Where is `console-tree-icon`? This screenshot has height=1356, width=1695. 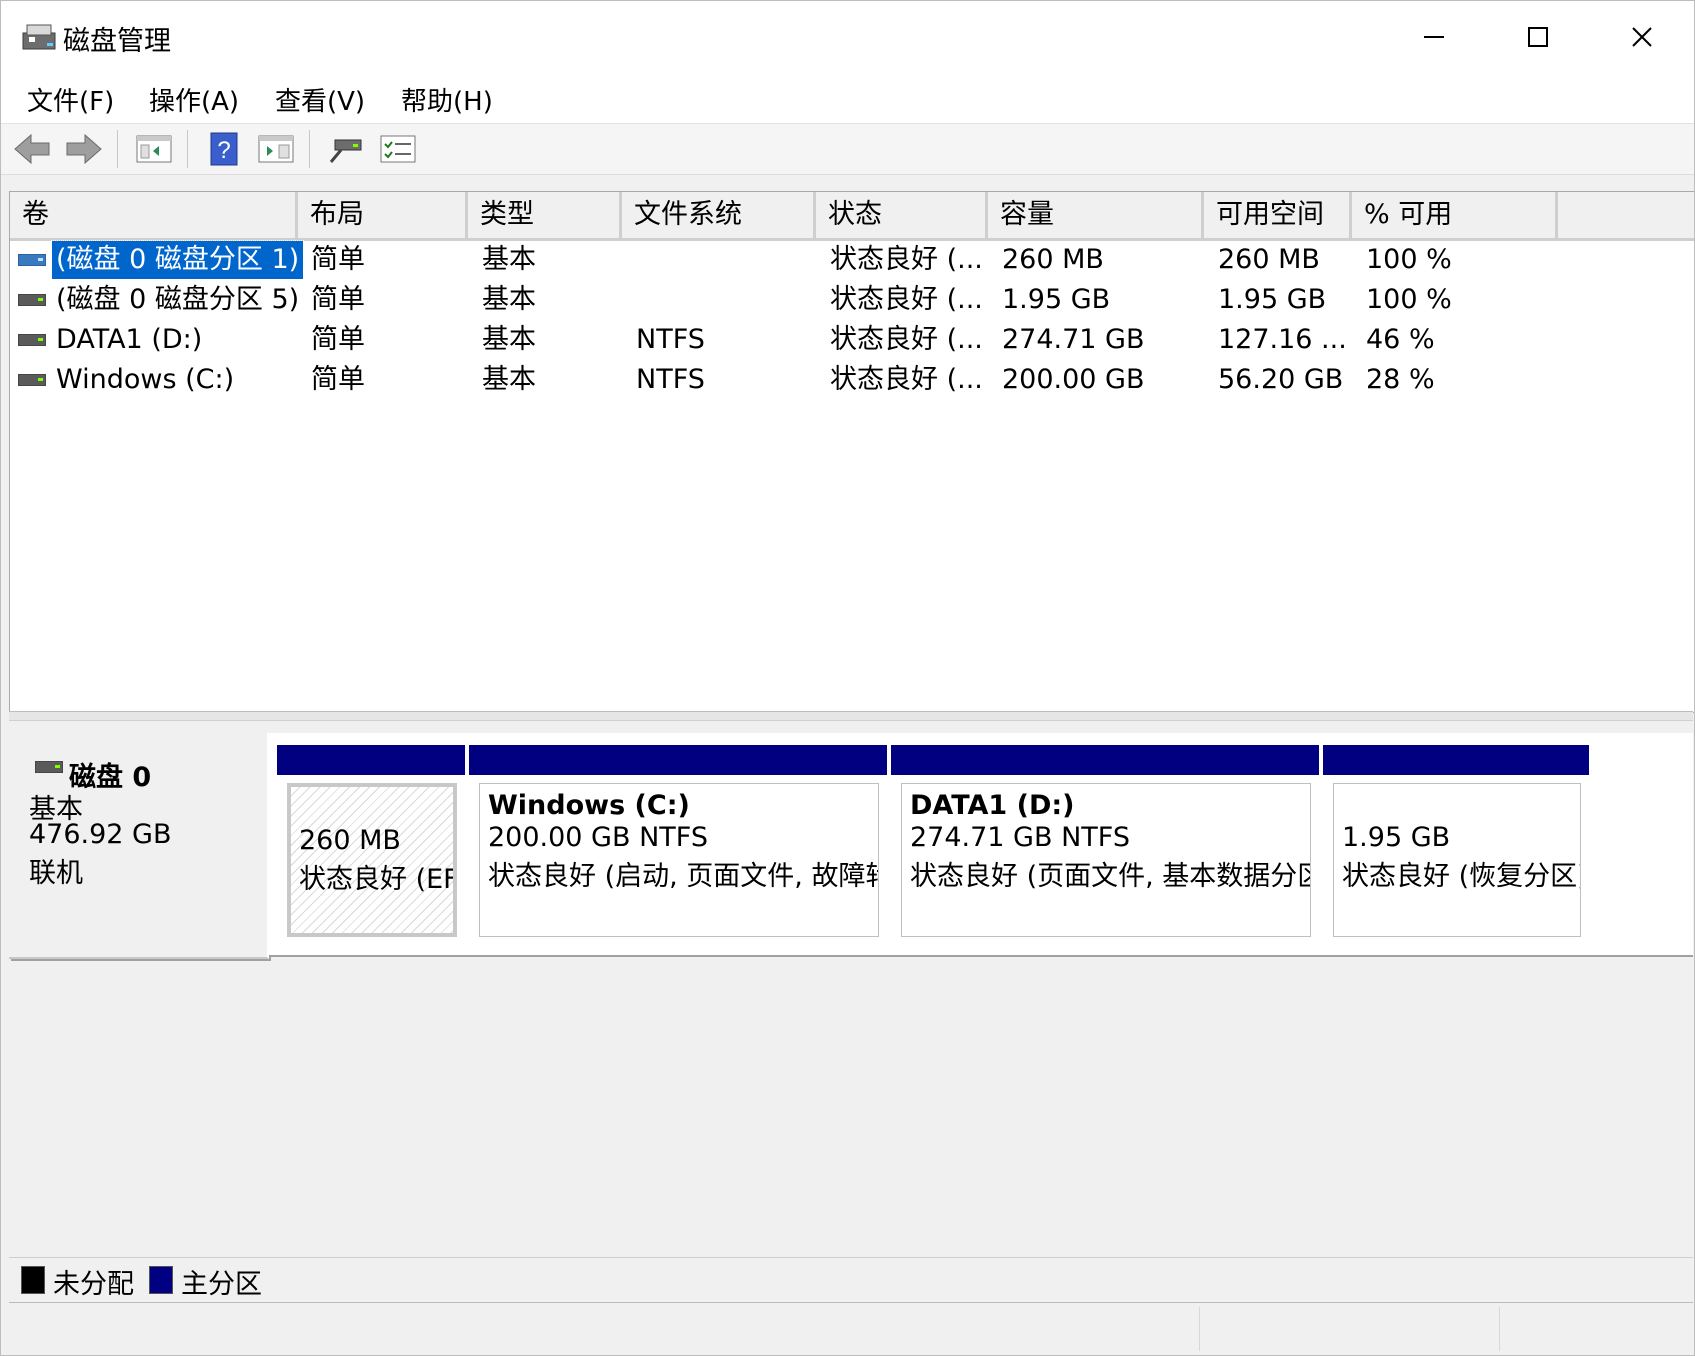
console-tree-icon is located at coordinates (154, 149).